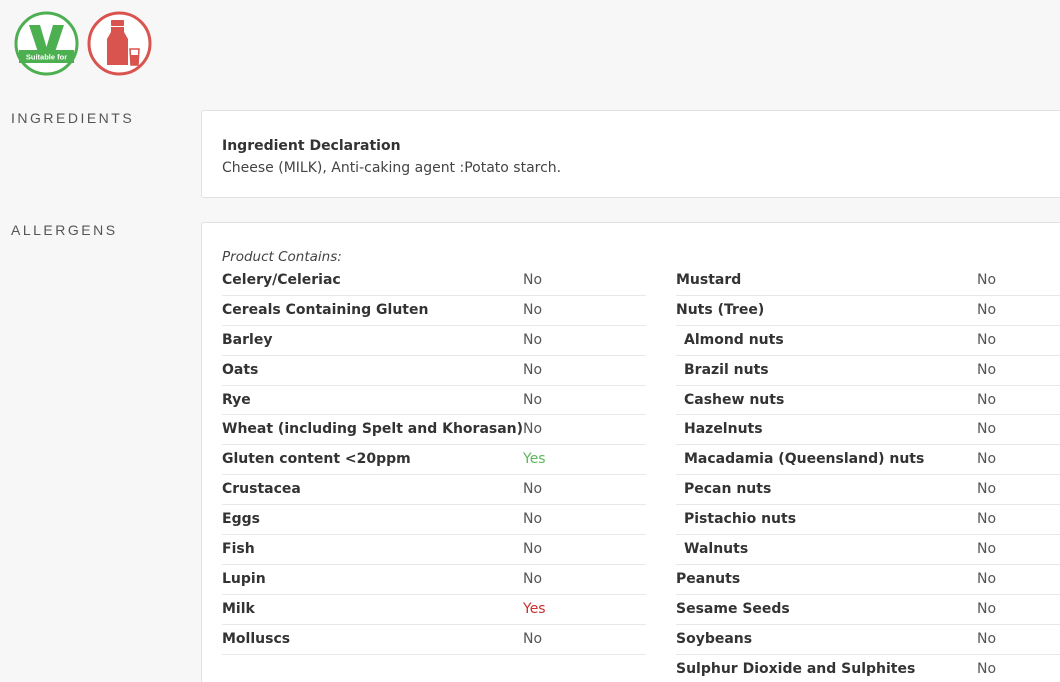 The image size is (1060, 682). I want to click on allergen-row: Pecan nuts No, so click(868, 490).